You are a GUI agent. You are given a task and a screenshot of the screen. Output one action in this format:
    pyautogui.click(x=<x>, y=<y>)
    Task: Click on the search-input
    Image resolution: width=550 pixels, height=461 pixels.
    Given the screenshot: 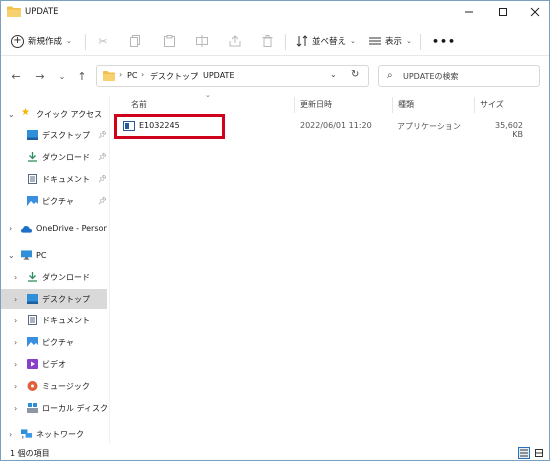 What is the action you would take?
    pyautogui.click(x=468, y=76)
    